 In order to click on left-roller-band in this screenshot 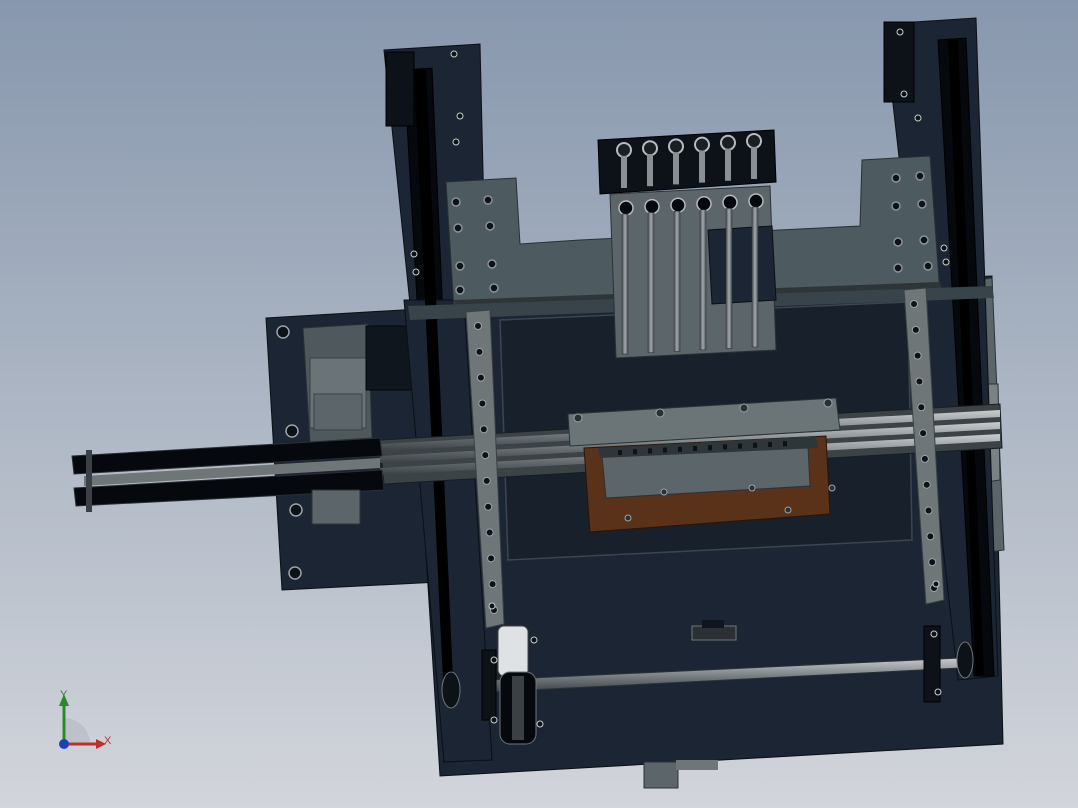, I will do `click(518, 708)`.